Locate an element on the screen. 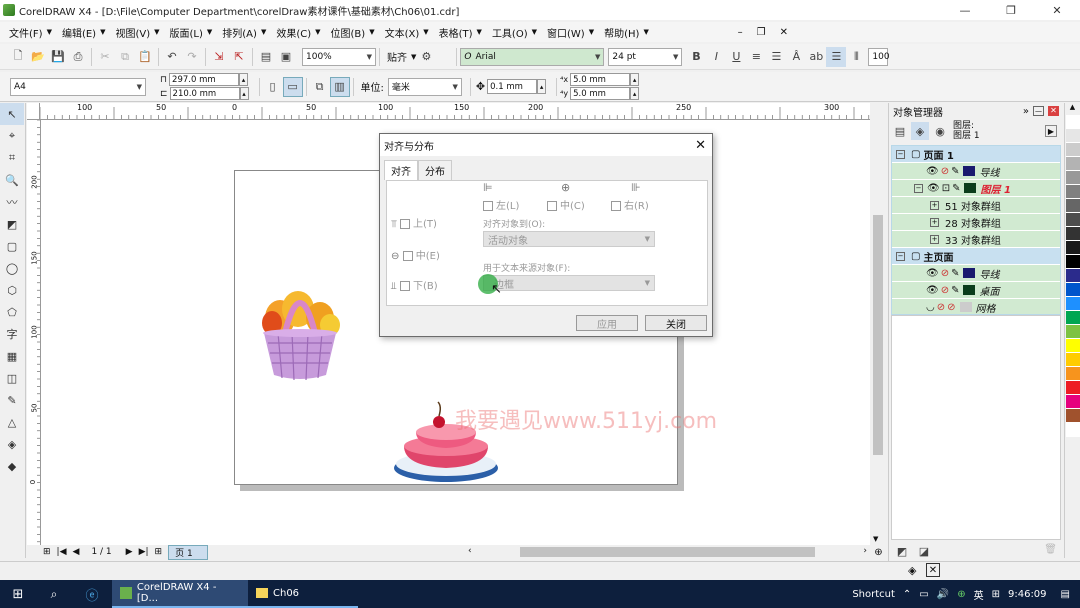 The height and width of the screenshot is (608, 1080). undo-icon: ↶ is located at coordinates (172, 57).